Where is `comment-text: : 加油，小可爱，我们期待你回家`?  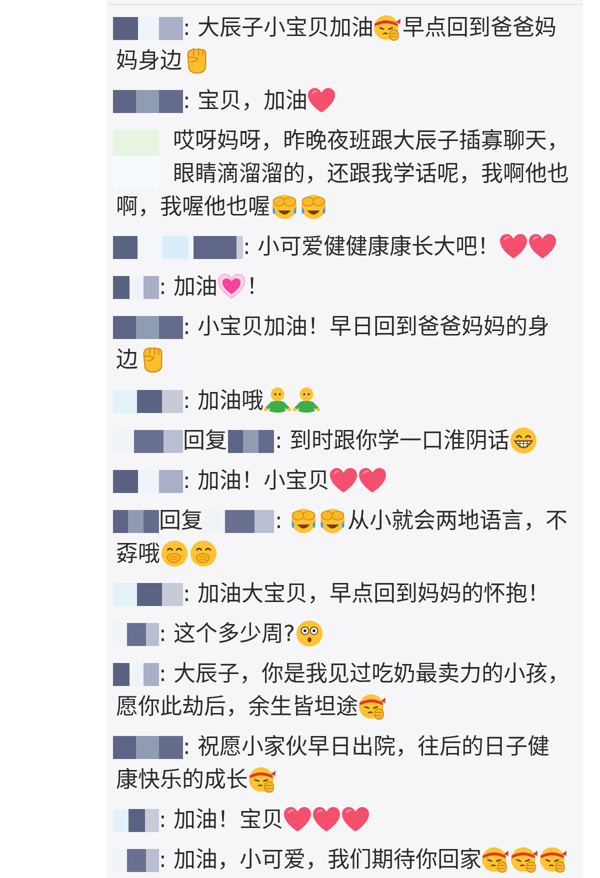 comment-text: : 加油，小可爱，我们期待你回家 is located at coordinates (343, 861).